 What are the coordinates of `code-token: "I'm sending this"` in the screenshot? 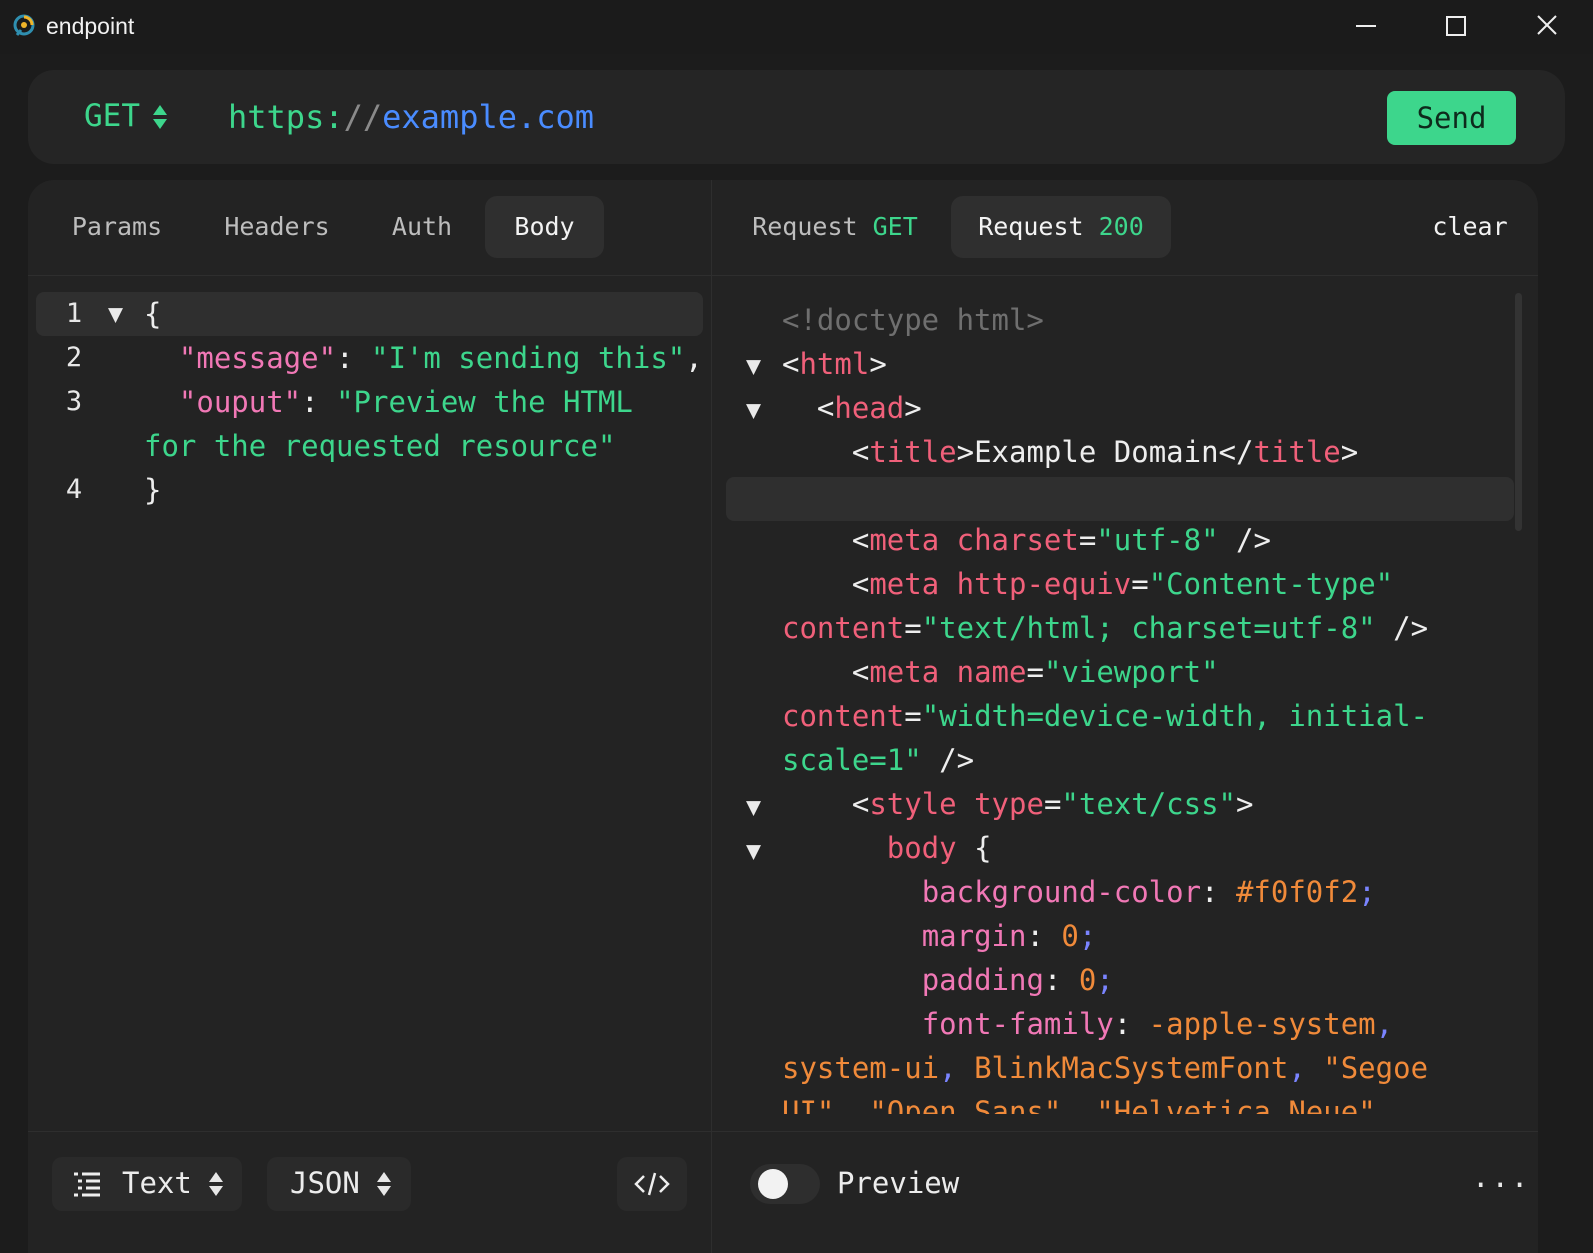 It's located at (528, 358).